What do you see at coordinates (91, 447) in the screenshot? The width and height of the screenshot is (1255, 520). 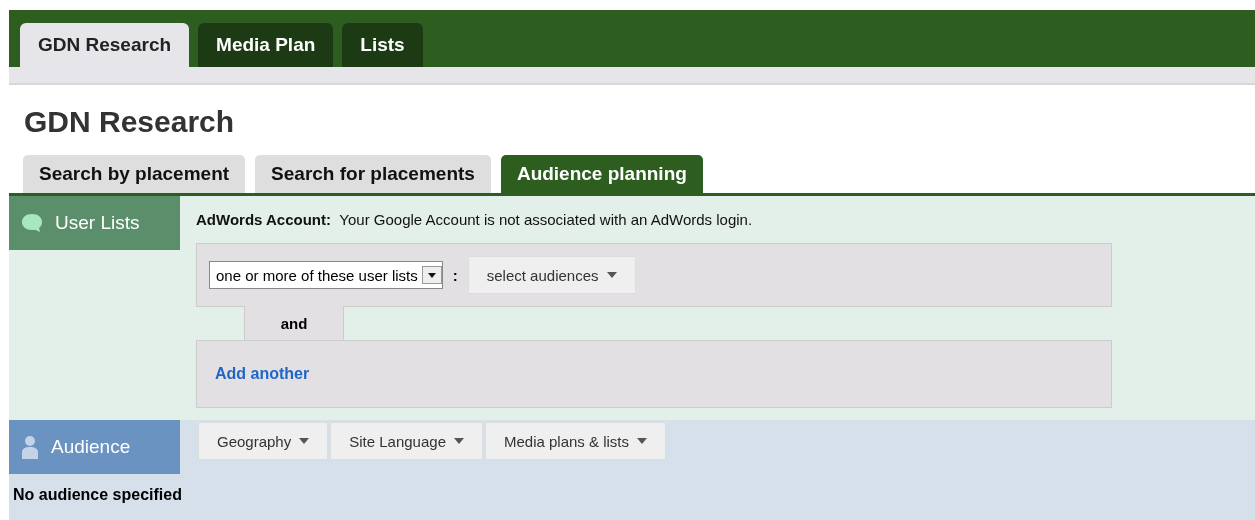 I see `section-label-text: Audience` at bounding box center [91, 447].